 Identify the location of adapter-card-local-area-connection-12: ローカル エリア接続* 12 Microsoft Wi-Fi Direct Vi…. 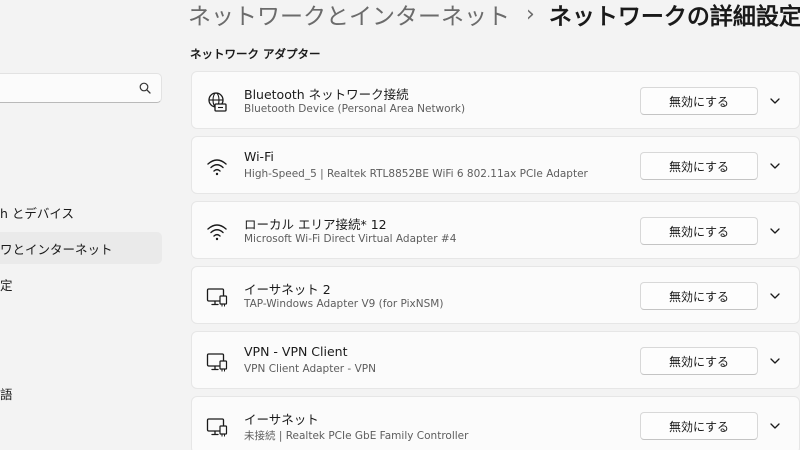
(495, 230).